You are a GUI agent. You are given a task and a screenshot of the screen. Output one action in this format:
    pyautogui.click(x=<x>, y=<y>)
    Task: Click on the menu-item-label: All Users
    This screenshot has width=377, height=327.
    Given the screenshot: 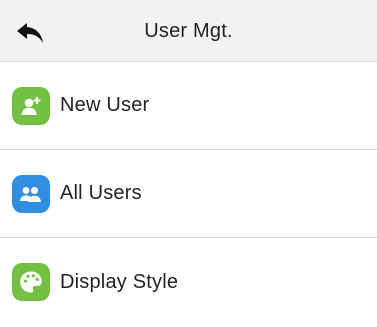 What is the action you would take?
    pyautogui.click(x=101, y=193)
    